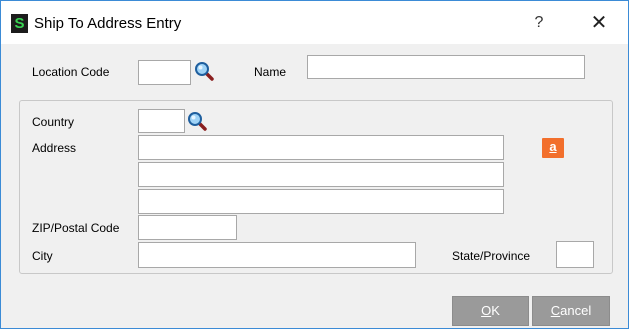 The width and height of the screenshot is (629, 329). I want to click on app-logo-icon: S, so click(19, 23).